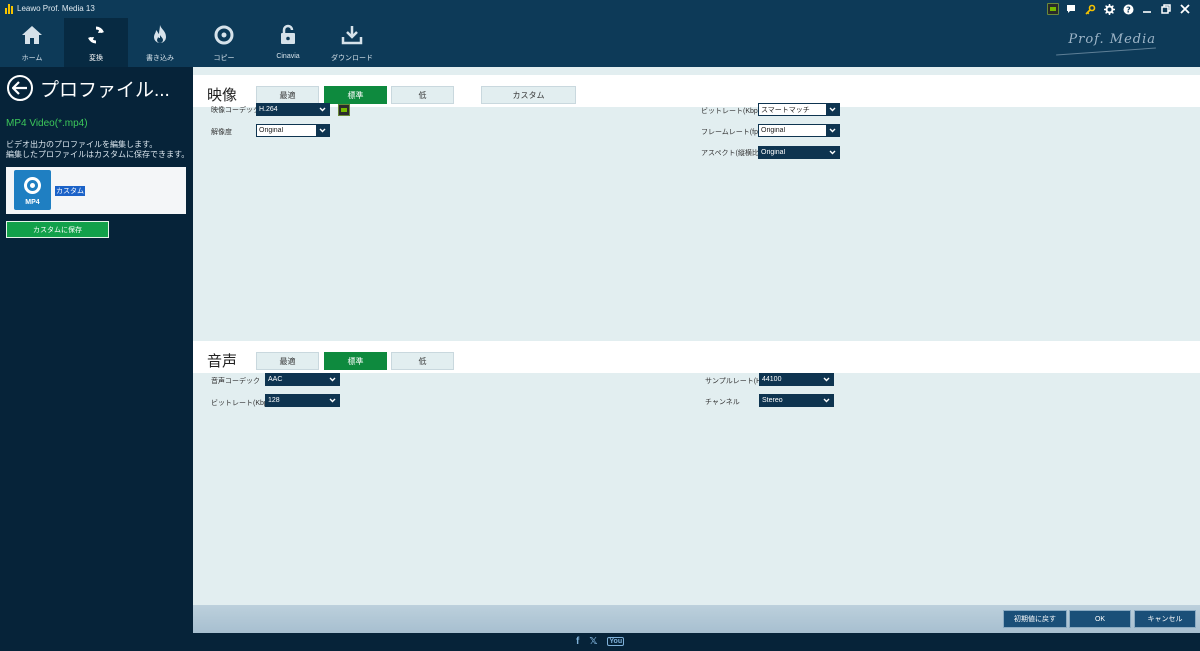  I want to click on format-name: MP4 Video(*.mp4), so click(47, 123).